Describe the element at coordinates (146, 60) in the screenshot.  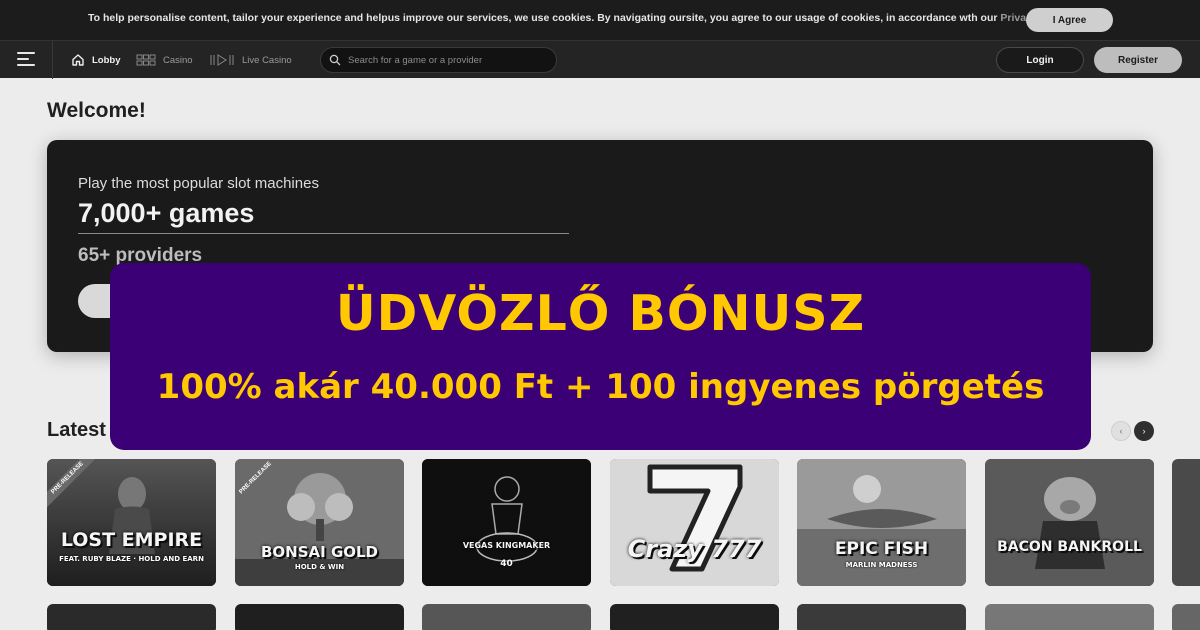
I see `grid-icon` at that location.